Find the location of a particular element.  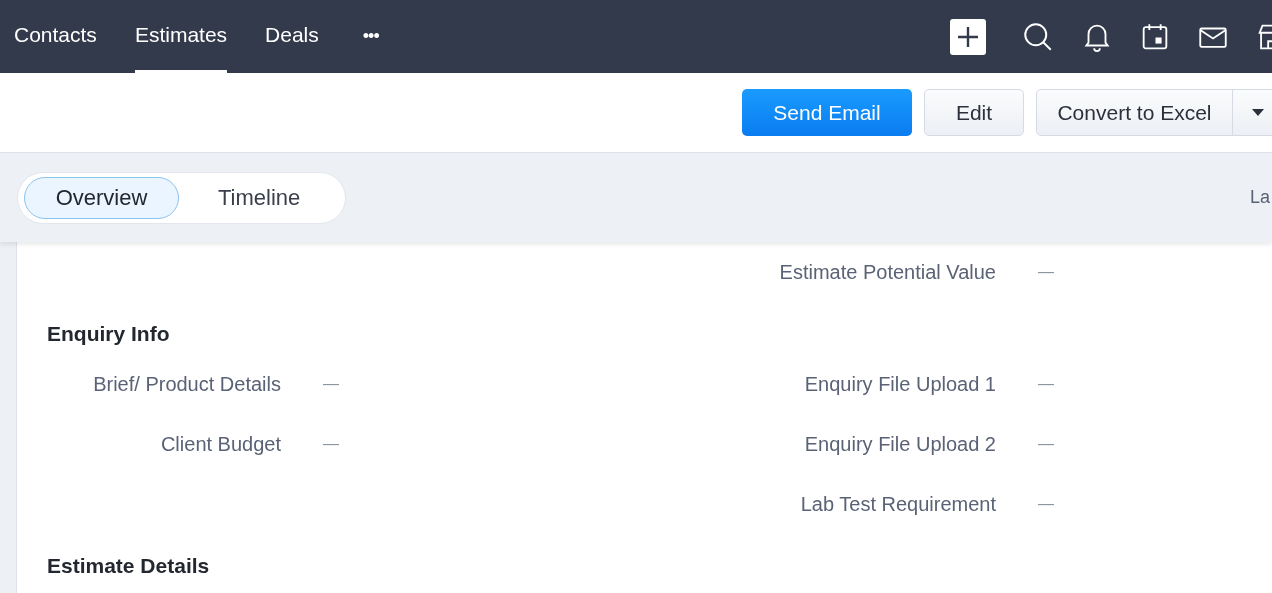

field-label: Enquiry File Upload 1 is located at coordinates (899, 384).